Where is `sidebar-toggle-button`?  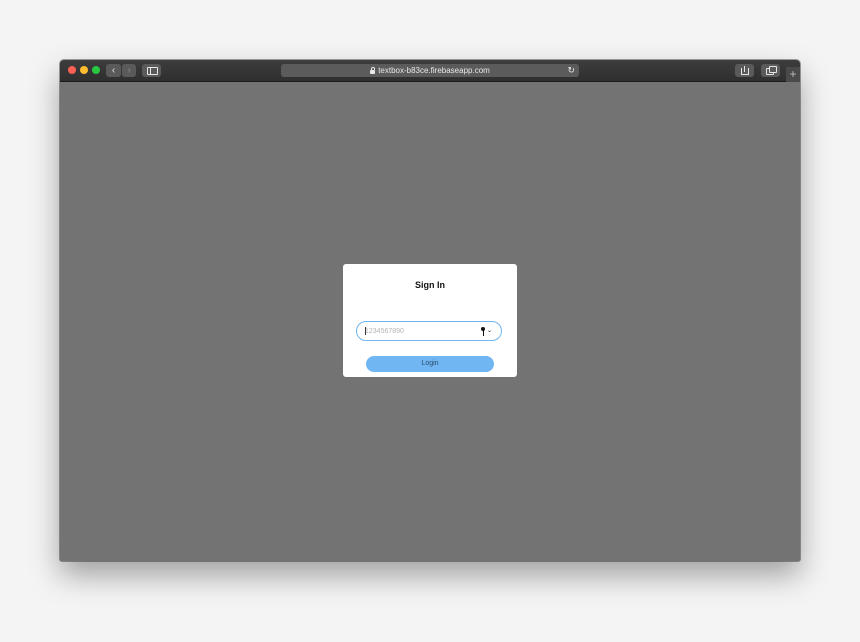
sidebar-toggle-button is located at coordinates (151, 70).